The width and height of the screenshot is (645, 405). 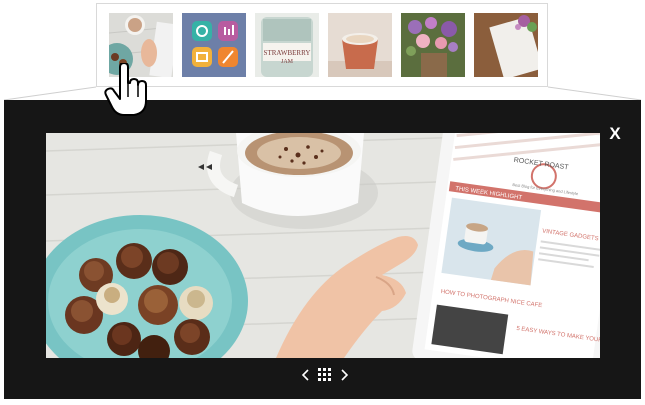 What do you see at coordinates (345, 375) in the screenshot?
I see `chevron-right-icon` at bounding box center [345, 375].